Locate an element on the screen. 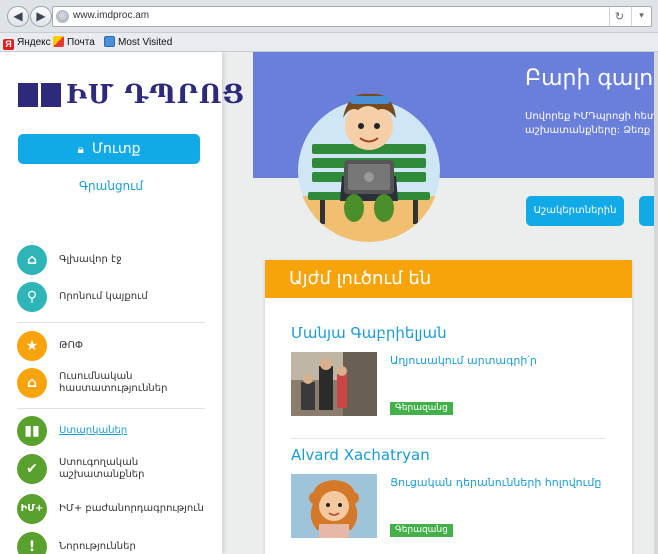  nav-item-top: ★ ԹՈՓ is located at coordinates (112, 346).